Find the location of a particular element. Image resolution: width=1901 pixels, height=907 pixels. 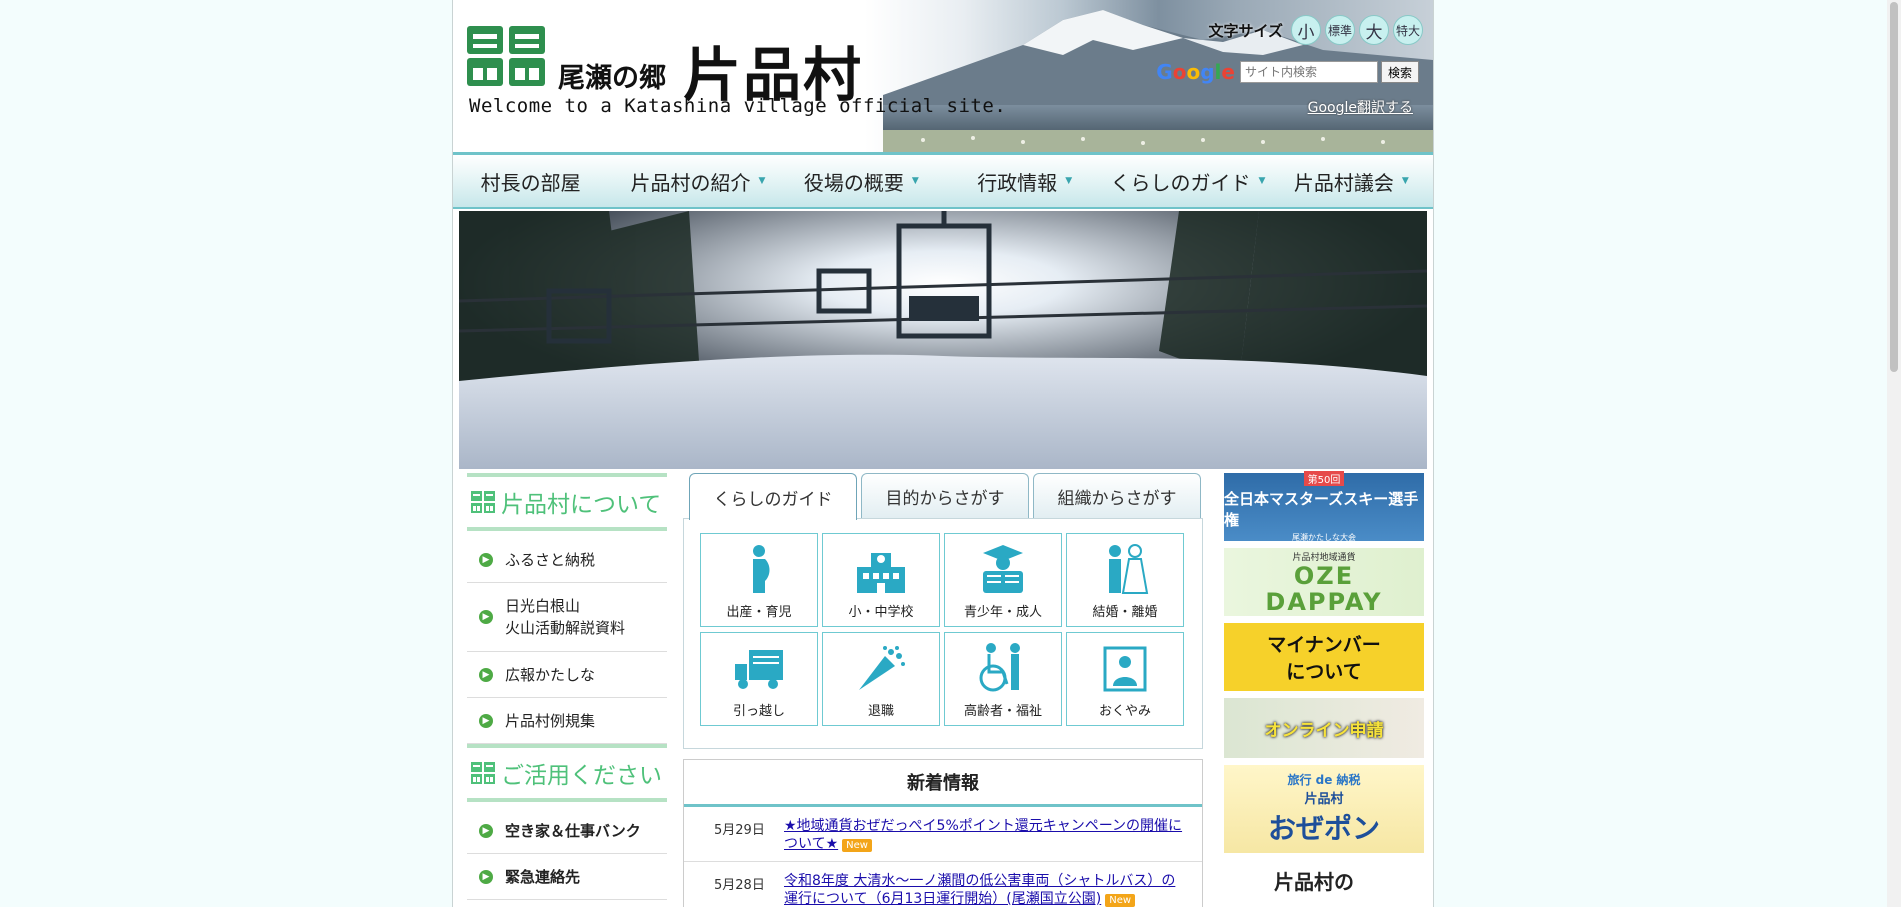

tab-search-by-organization: 組織からさがす is located at coordinates (1117, 495).